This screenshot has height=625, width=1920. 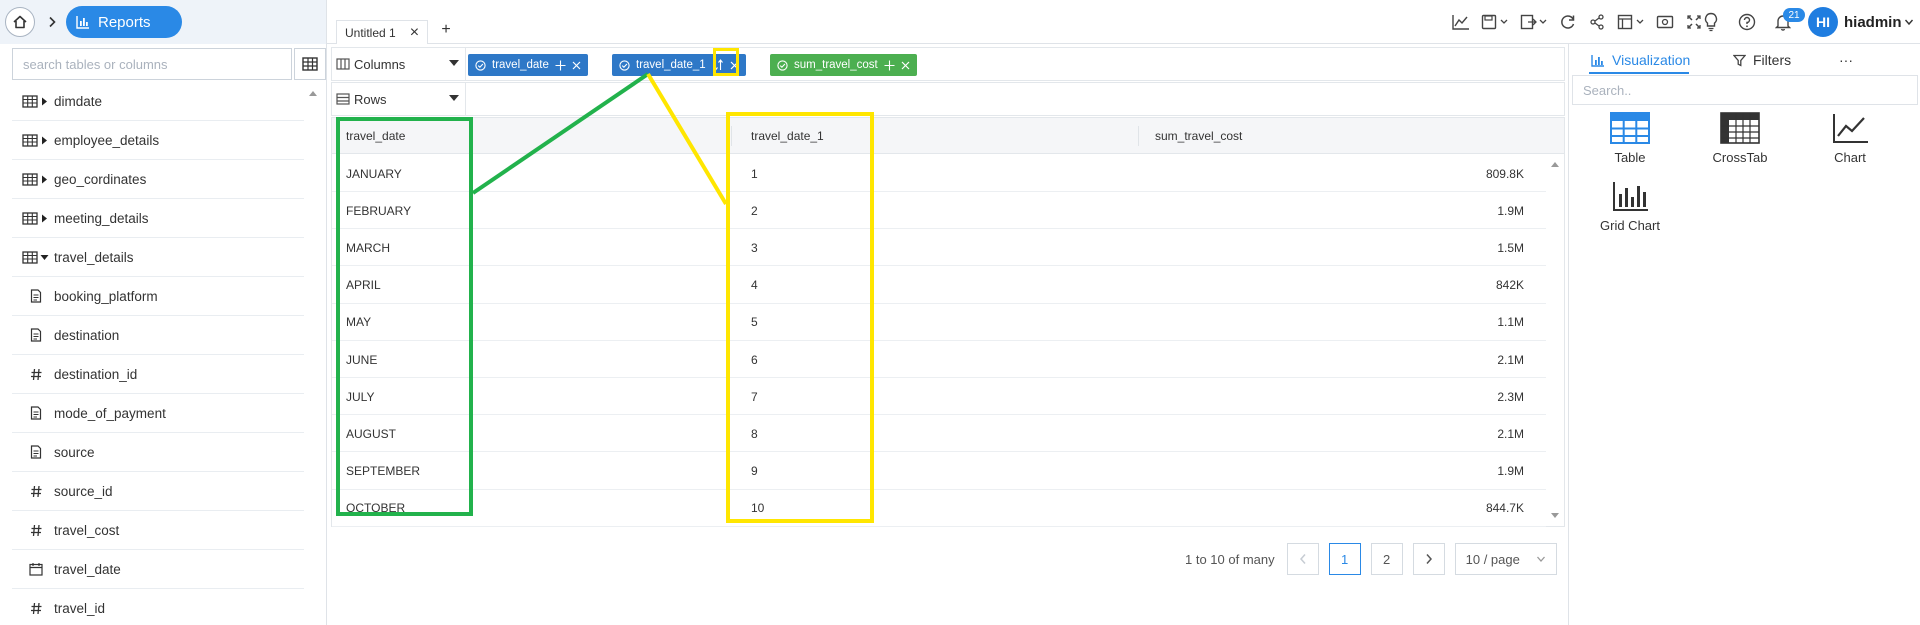 I want to click on tab-visualization: Visualization, so click(x=1640, y=60).